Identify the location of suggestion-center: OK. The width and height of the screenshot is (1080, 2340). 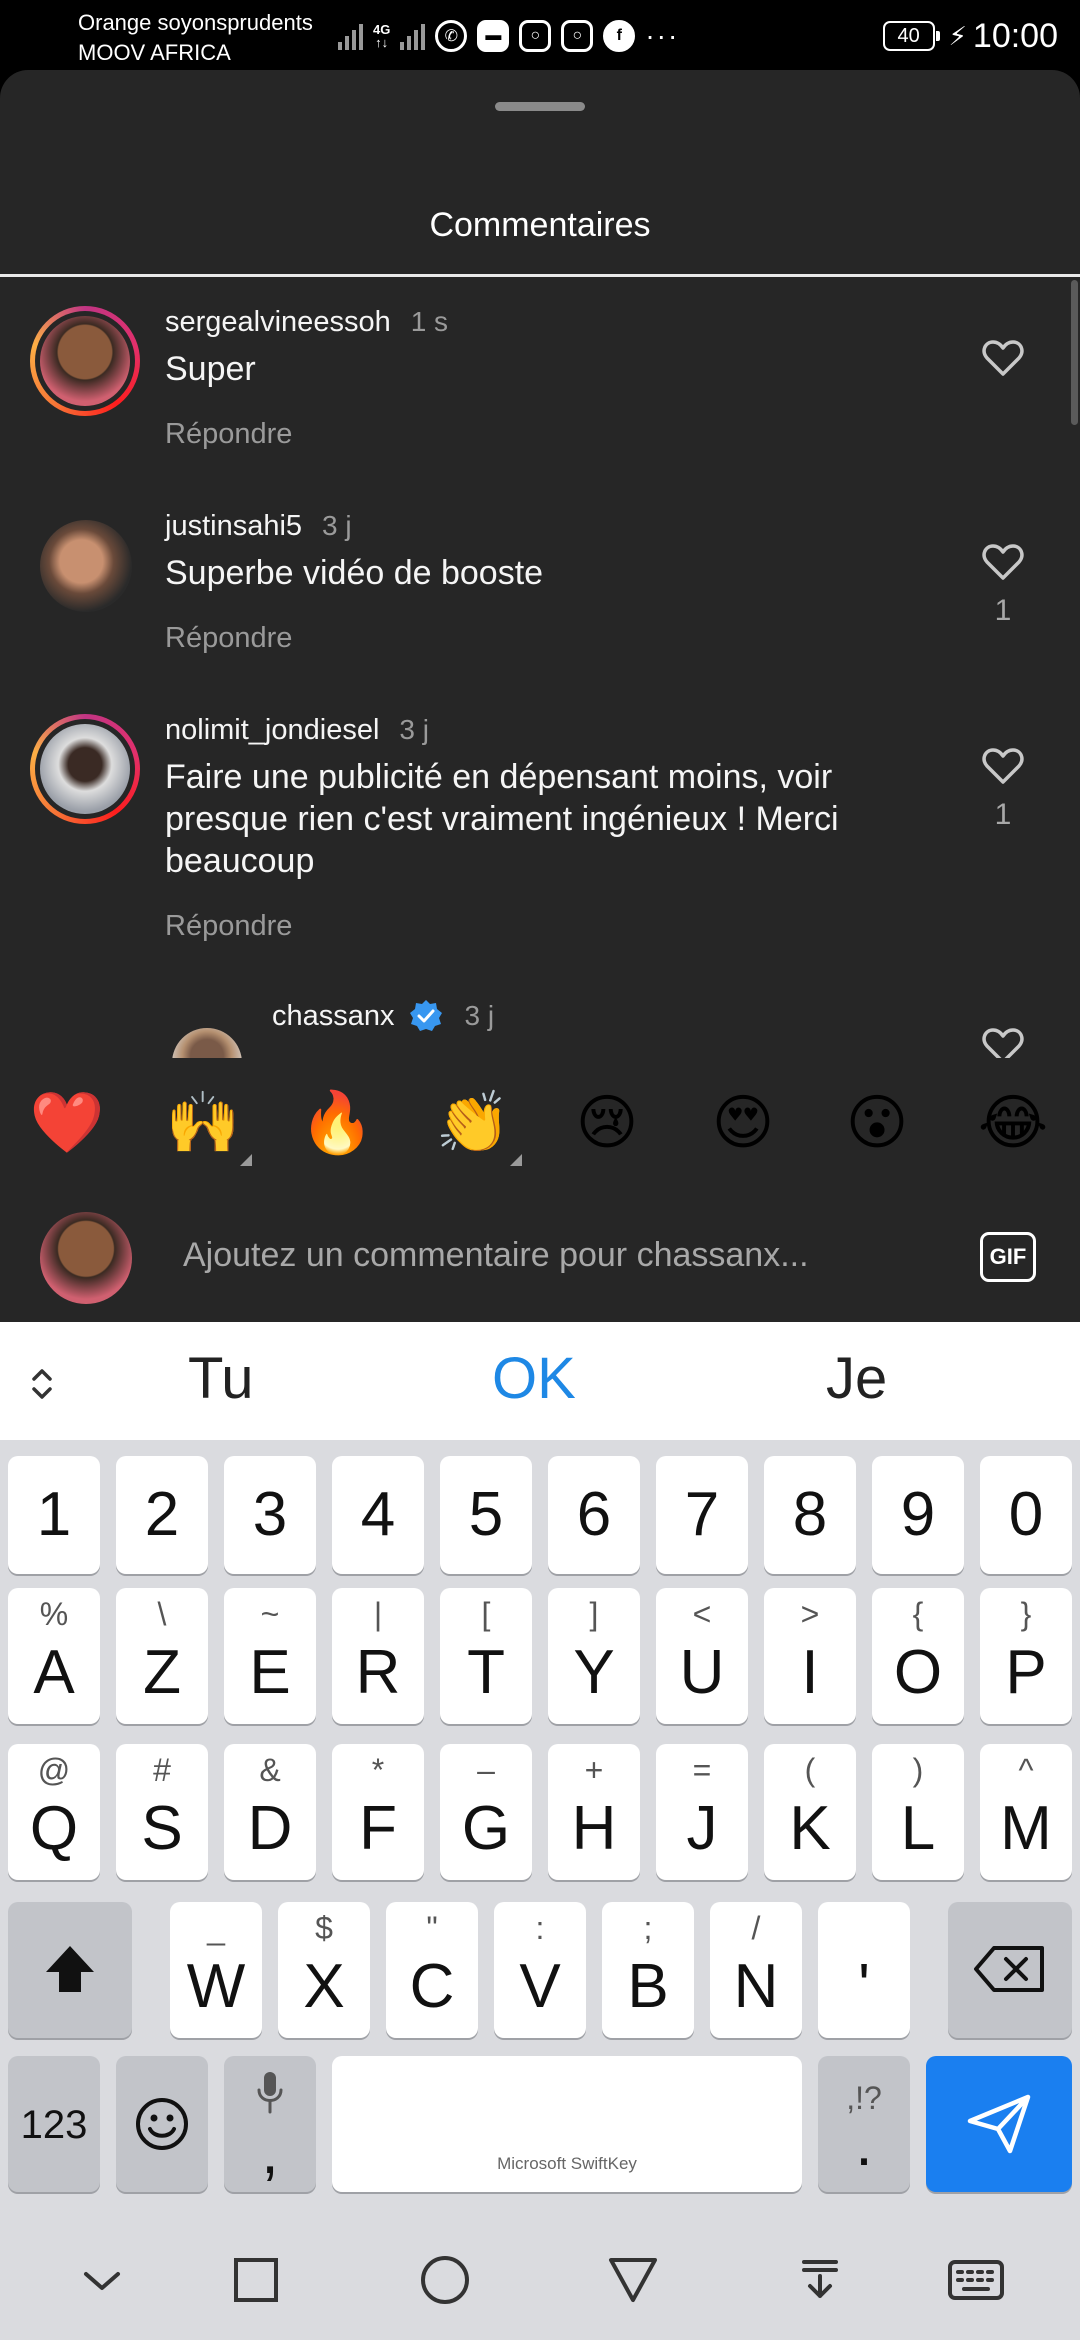
(534, 1379).